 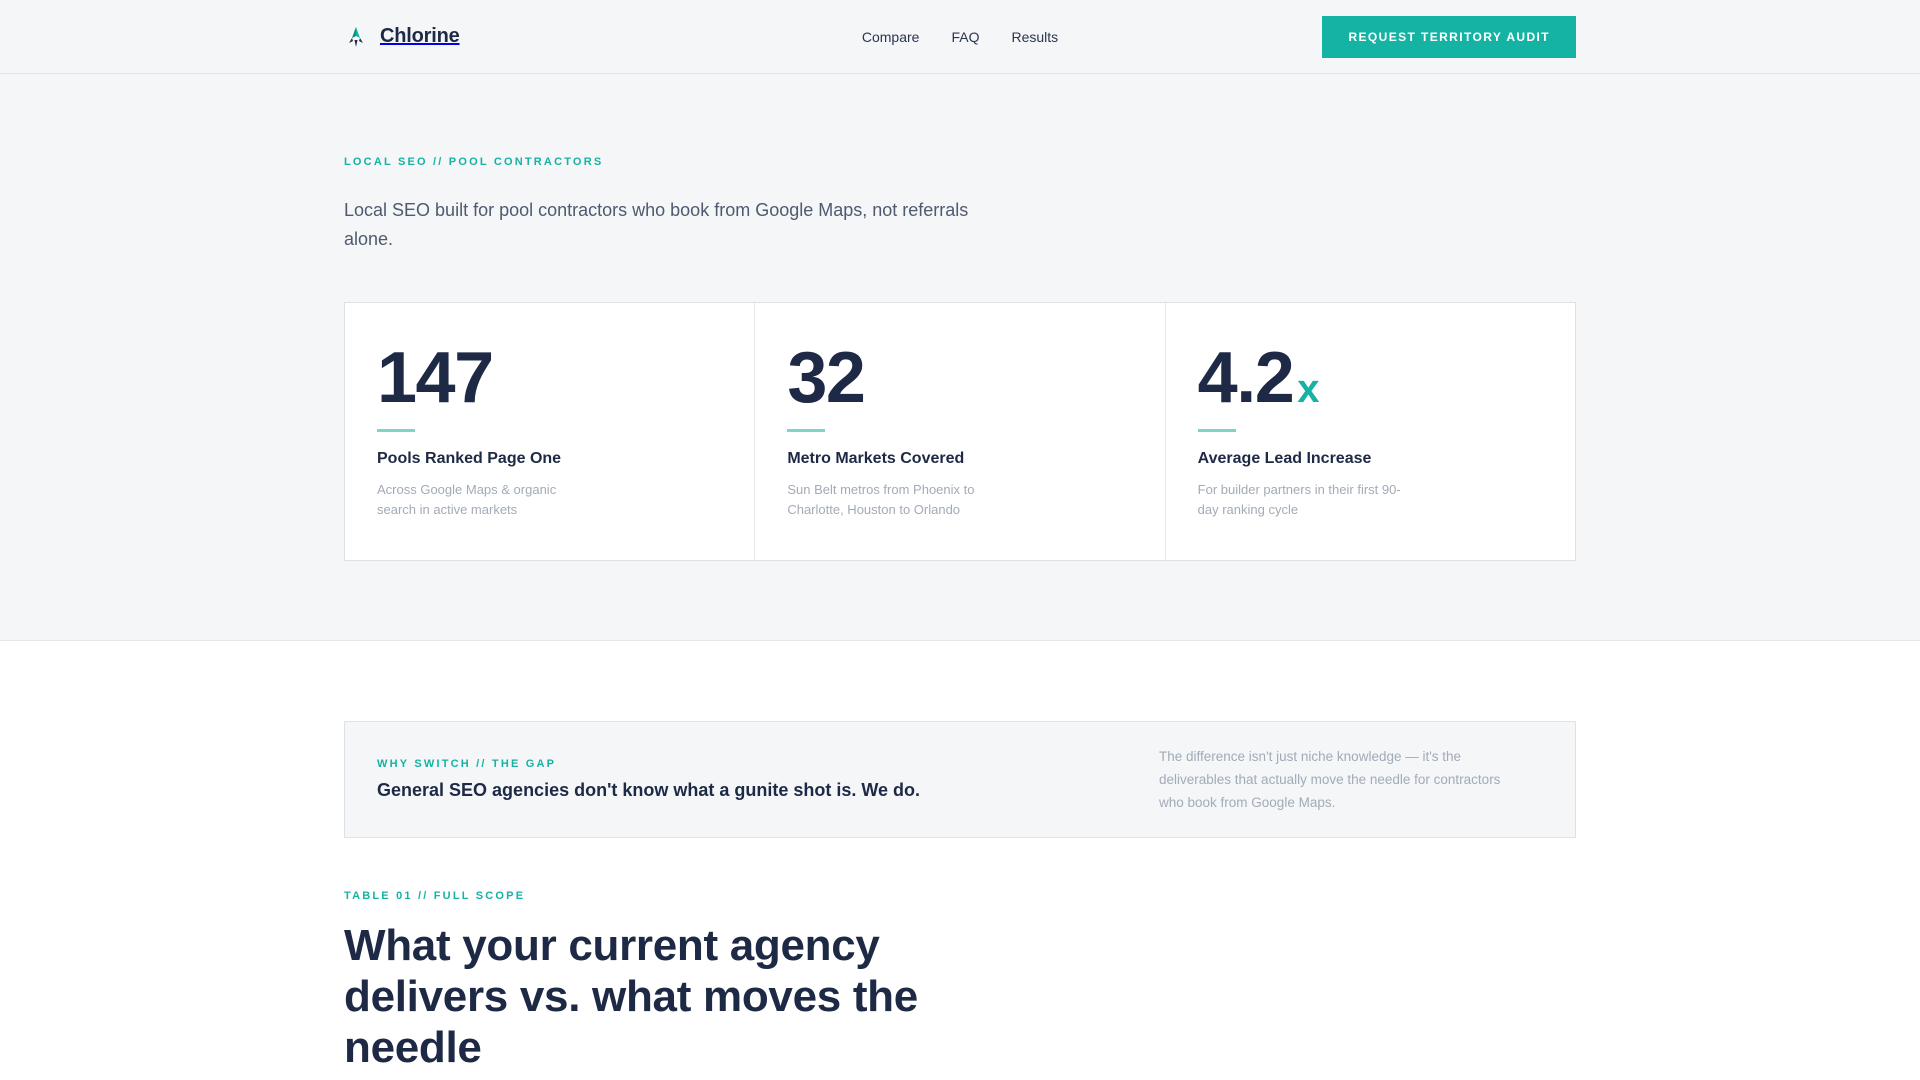 I want to click on stat-value-row: 32, so click(x=959, y=378).